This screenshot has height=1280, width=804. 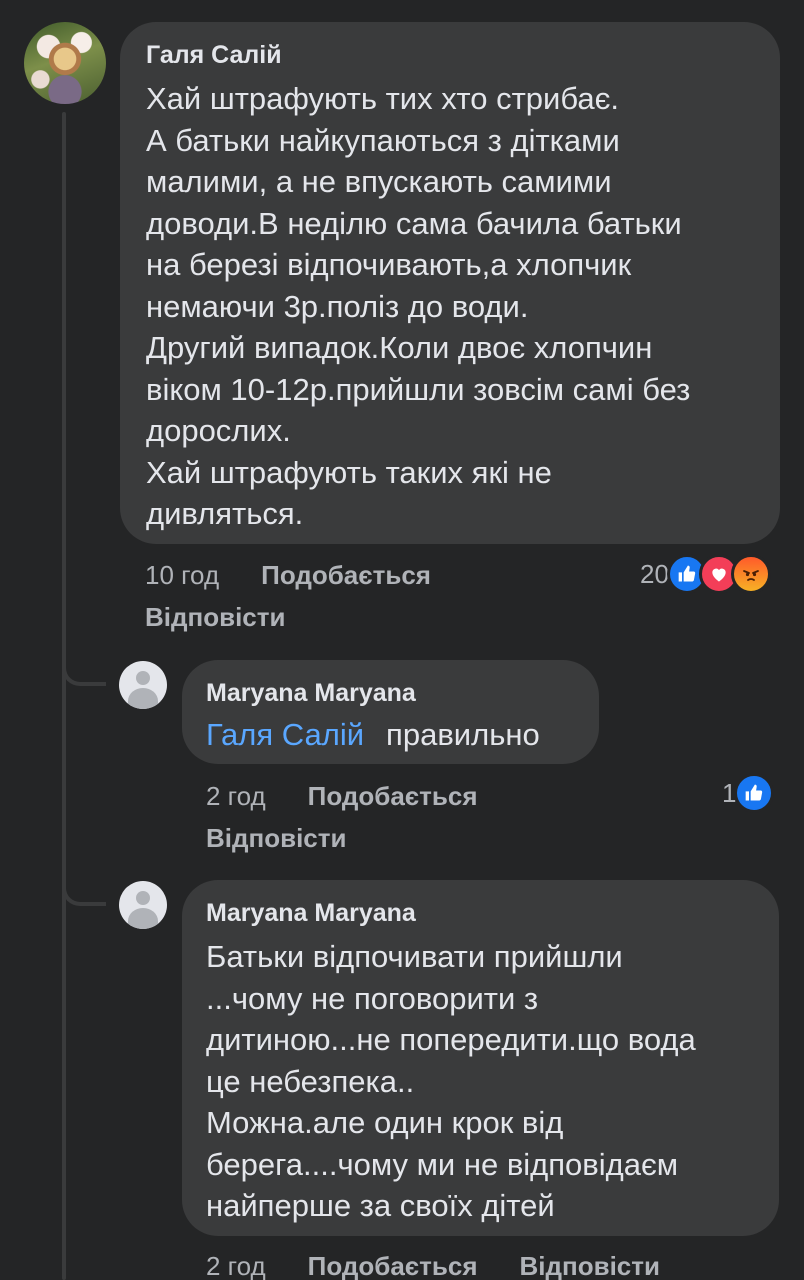 I want to click on comment-line: найперше за своїх дітей, so click(x=380, y=1205).